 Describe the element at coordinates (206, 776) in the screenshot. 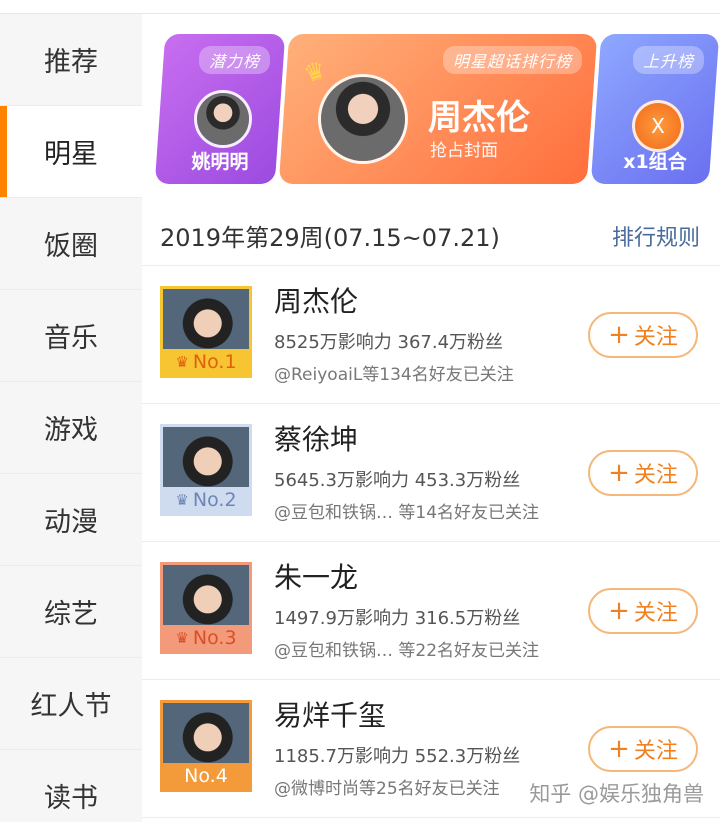

I see `rank-badge: No.4` at that location.